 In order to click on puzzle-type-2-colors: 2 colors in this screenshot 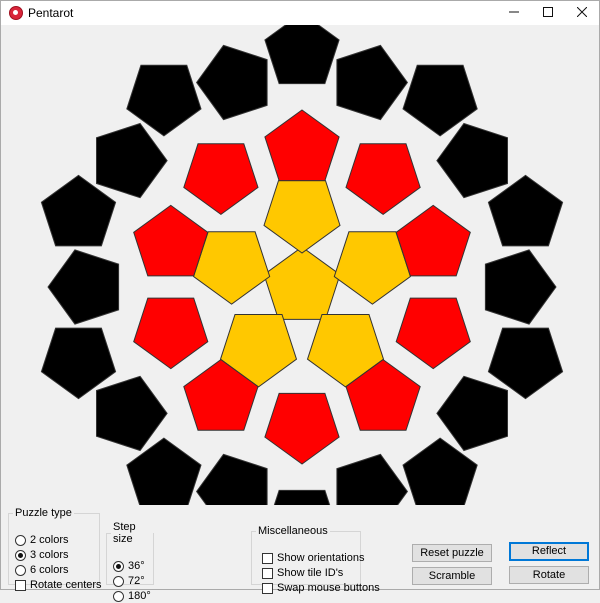, I will do `click(42, 540)`.